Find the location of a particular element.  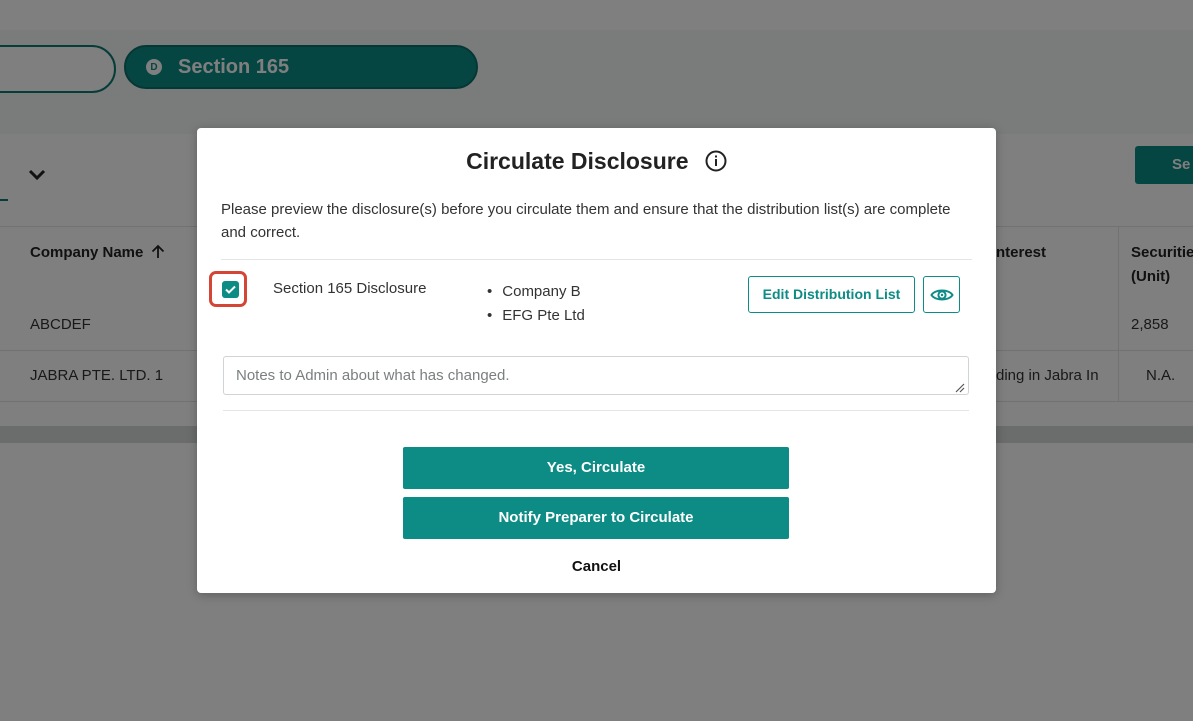

cancel-button: Cancel is located at coordinates (596, 566).